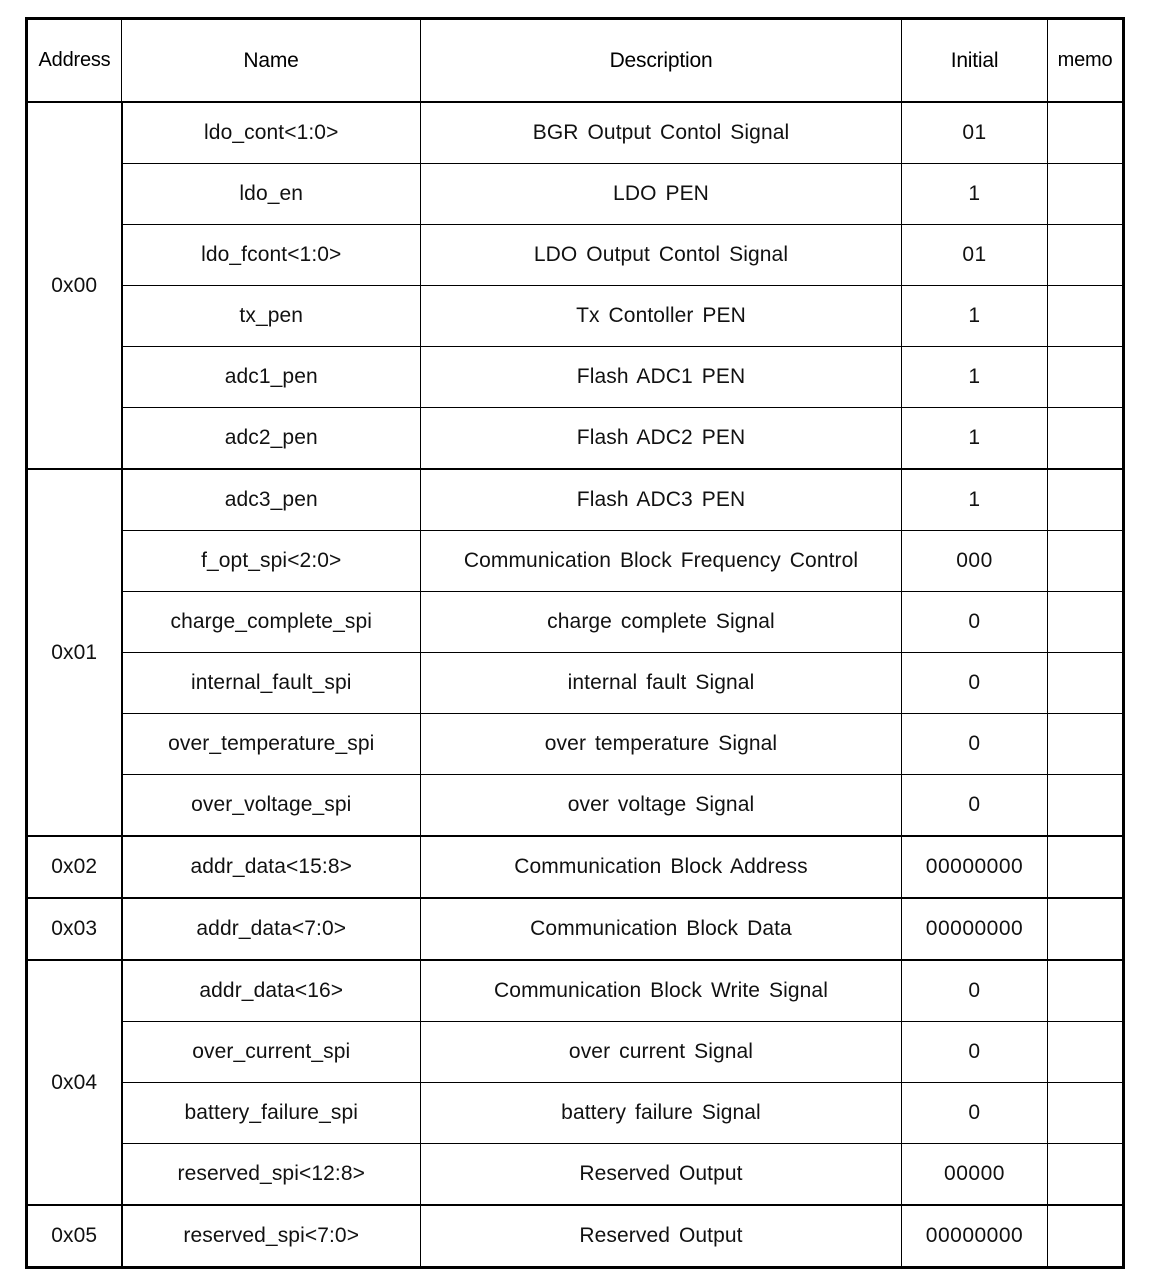  What do you see at coordinates (661, 929) in the screenshot?
I see `description-cell: Communication Block Data` at bounding box center [661, 929].